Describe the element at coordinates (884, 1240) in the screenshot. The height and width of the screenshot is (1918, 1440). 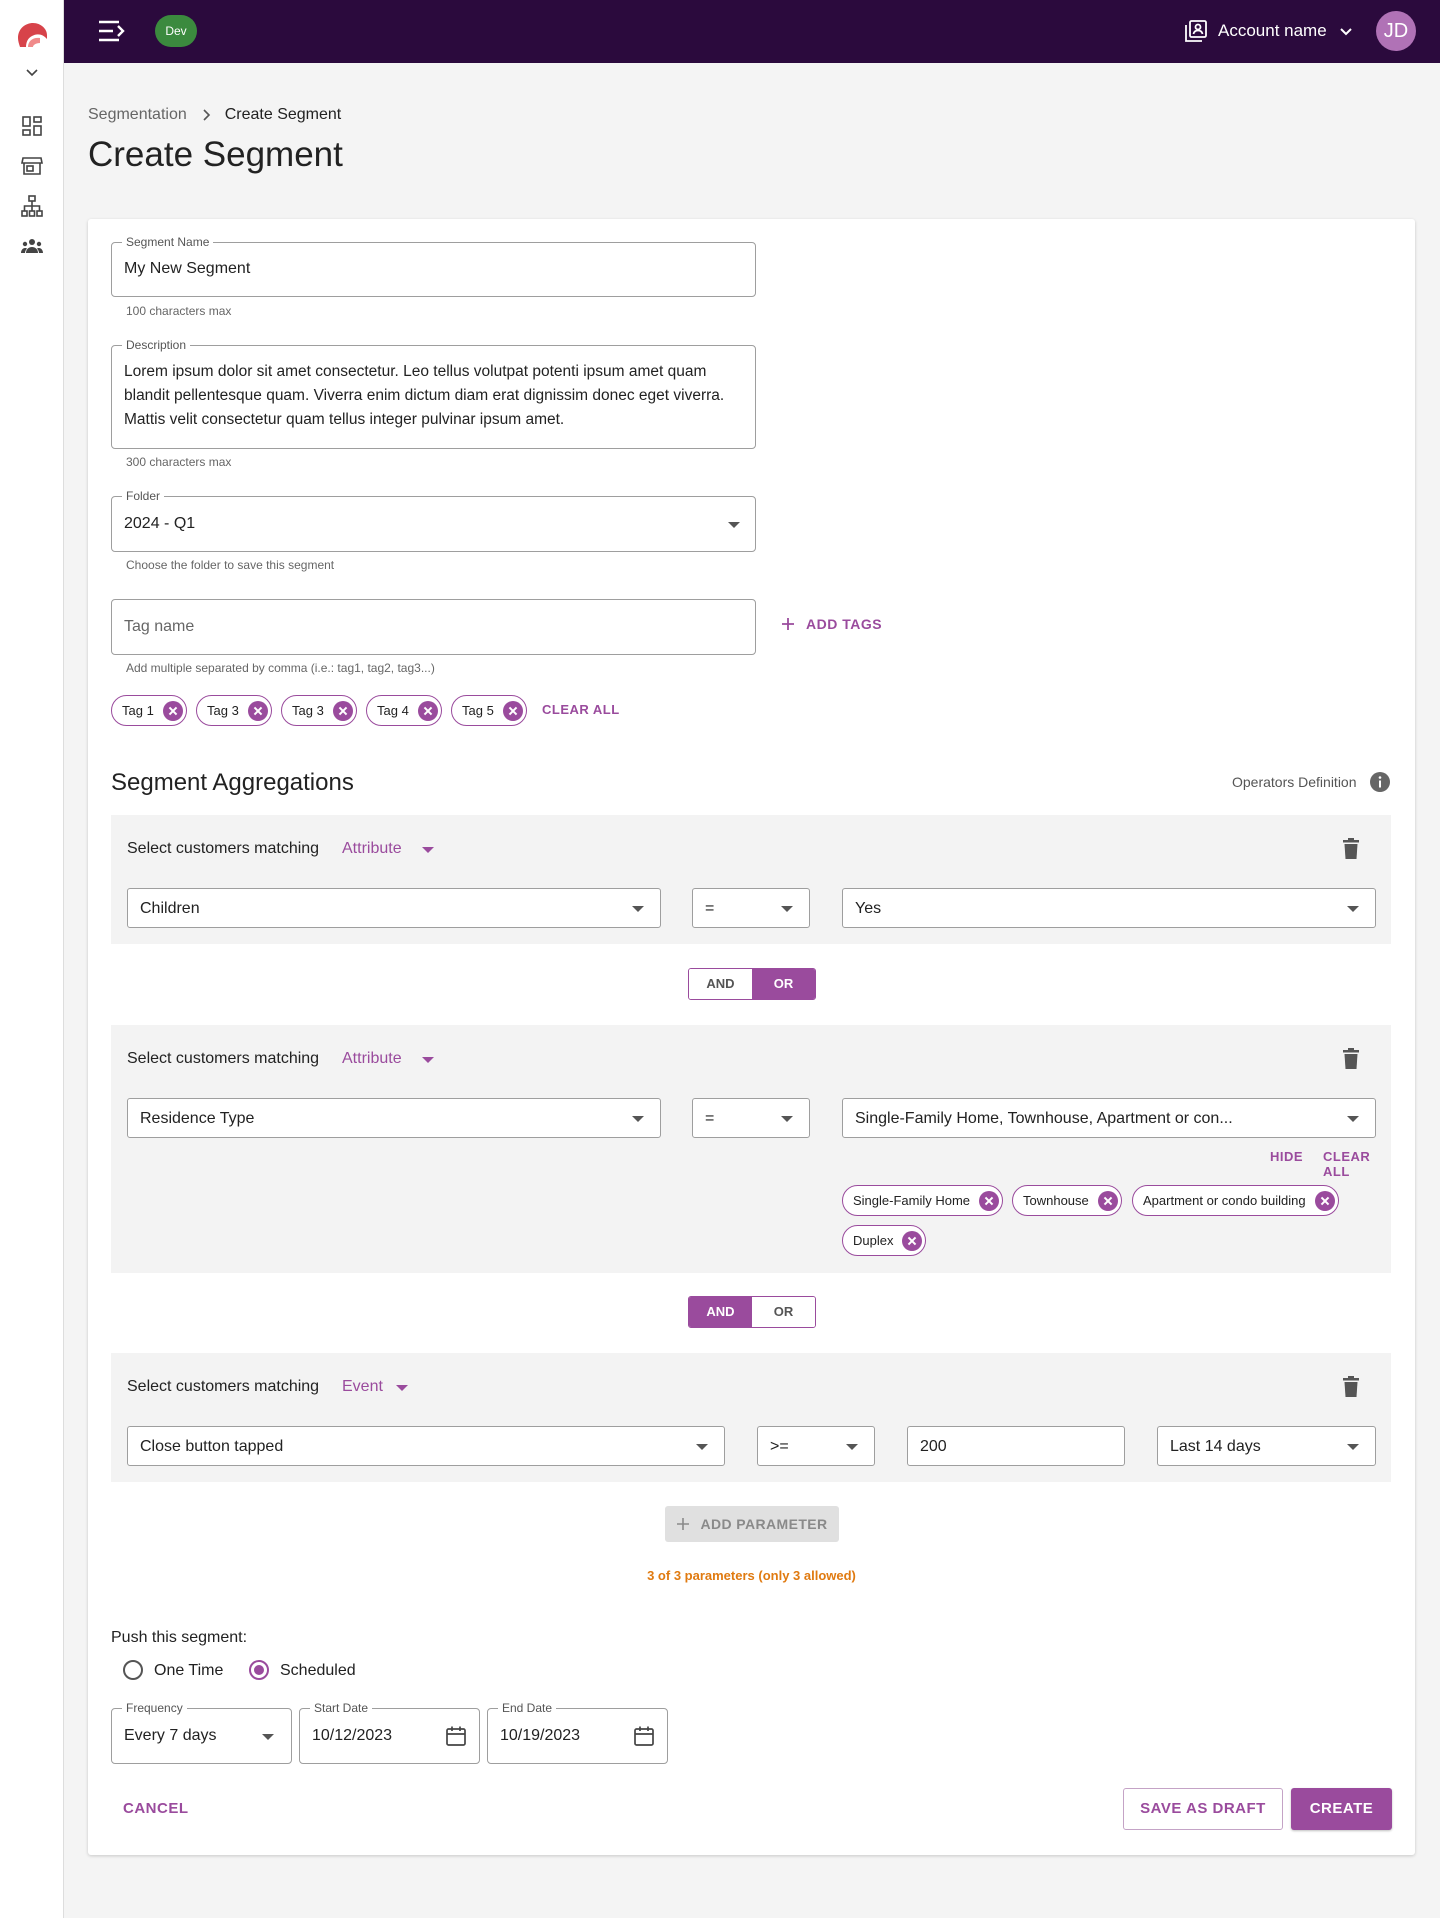
I see `value-chip: Duplex` at that location.